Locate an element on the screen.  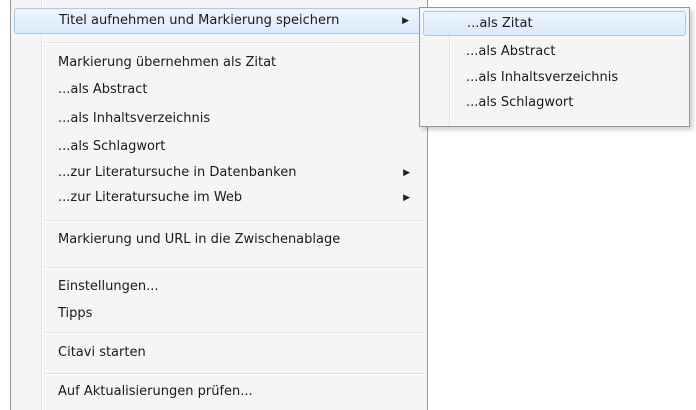
menu-item-search-web: ...zur Literatursuche im Web ▶ is located at coordinates (219, 198).